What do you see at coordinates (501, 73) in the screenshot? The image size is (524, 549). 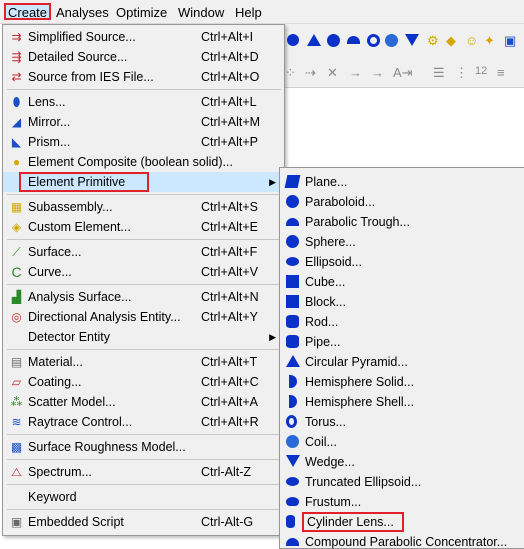 I see `toolbar-format-icon: ≡` at bounding box center [501, 73].